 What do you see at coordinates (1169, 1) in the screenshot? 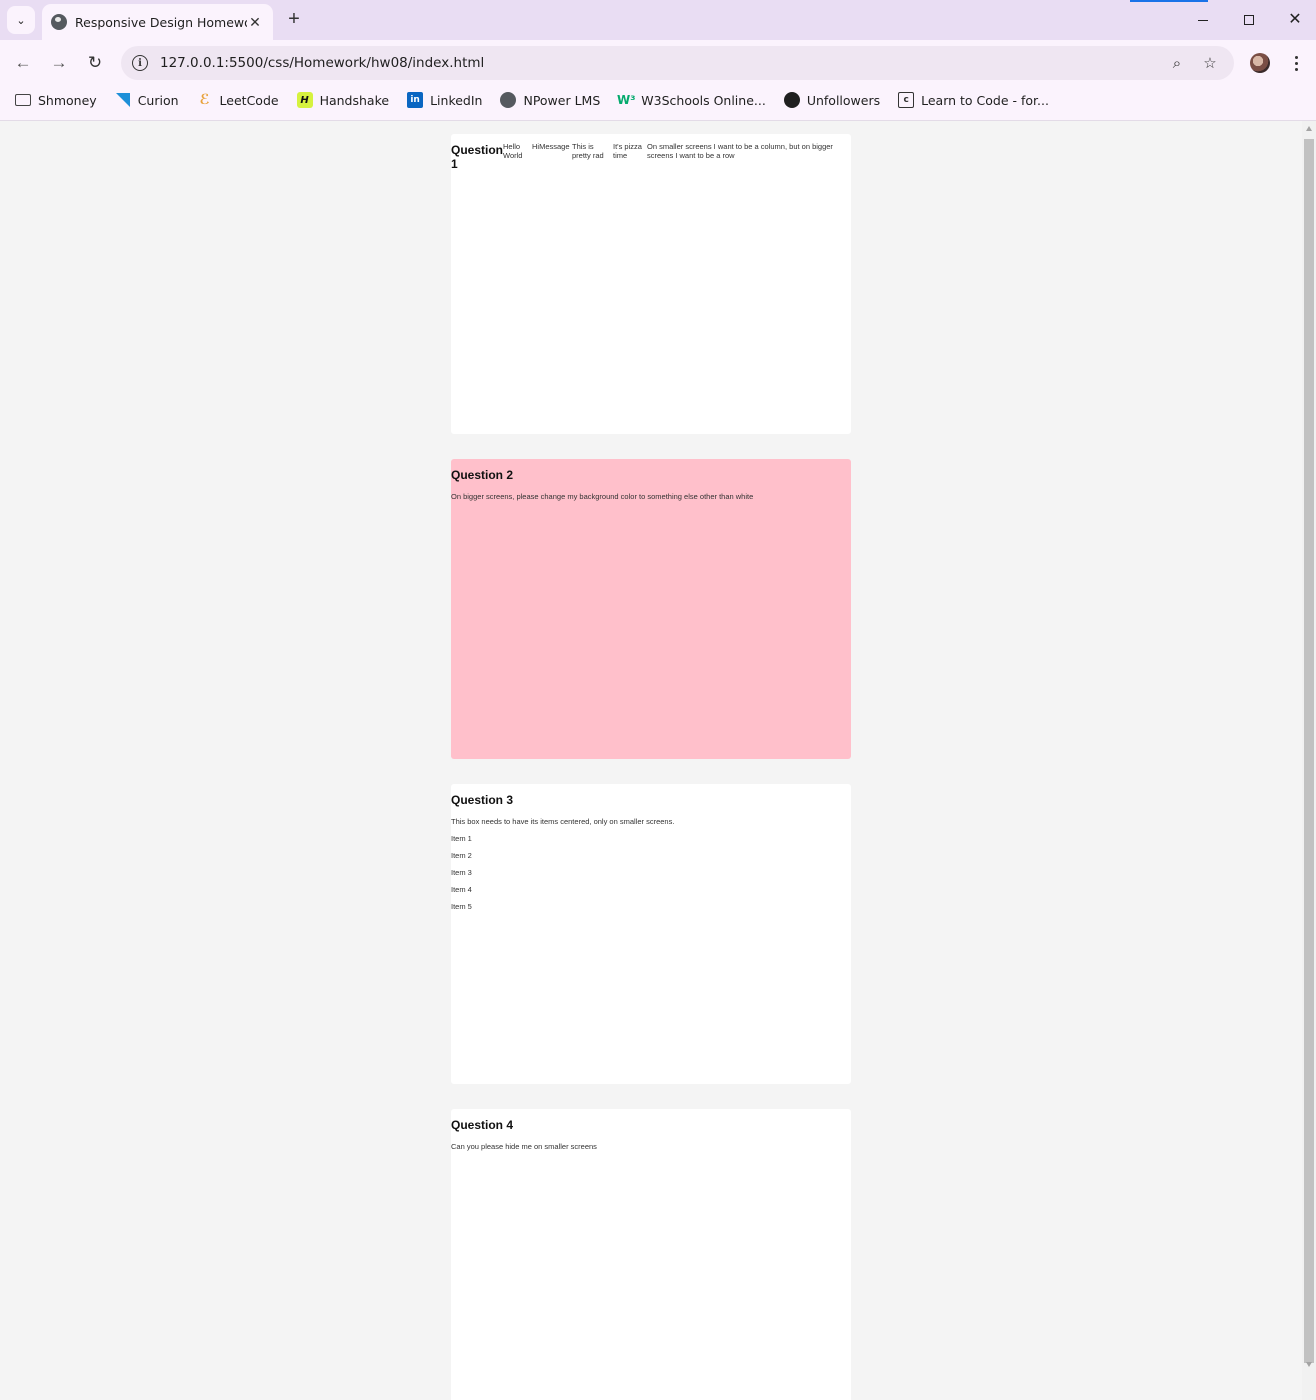
I see `tab-progress-indicator` at bounding box center [1169, 1].